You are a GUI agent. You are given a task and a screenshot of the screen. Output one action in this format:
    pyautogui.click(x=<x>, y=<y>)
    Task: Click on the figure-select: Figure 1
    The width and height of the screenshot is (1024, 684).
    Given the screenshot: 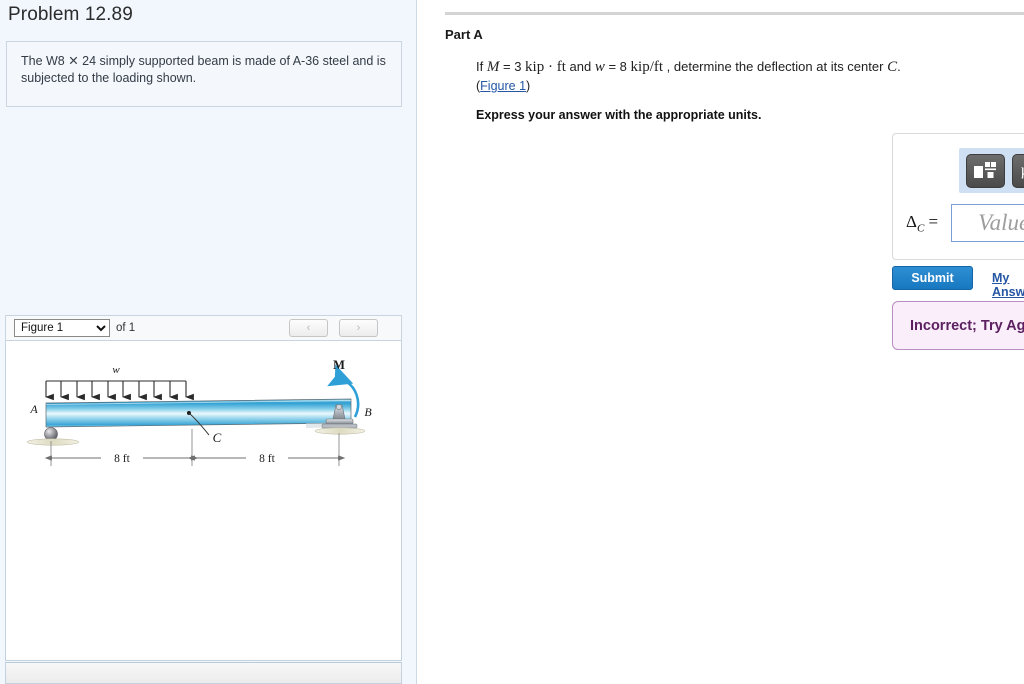 What is the action you would take?
    pyautogui.click(x=62, y=328)
    